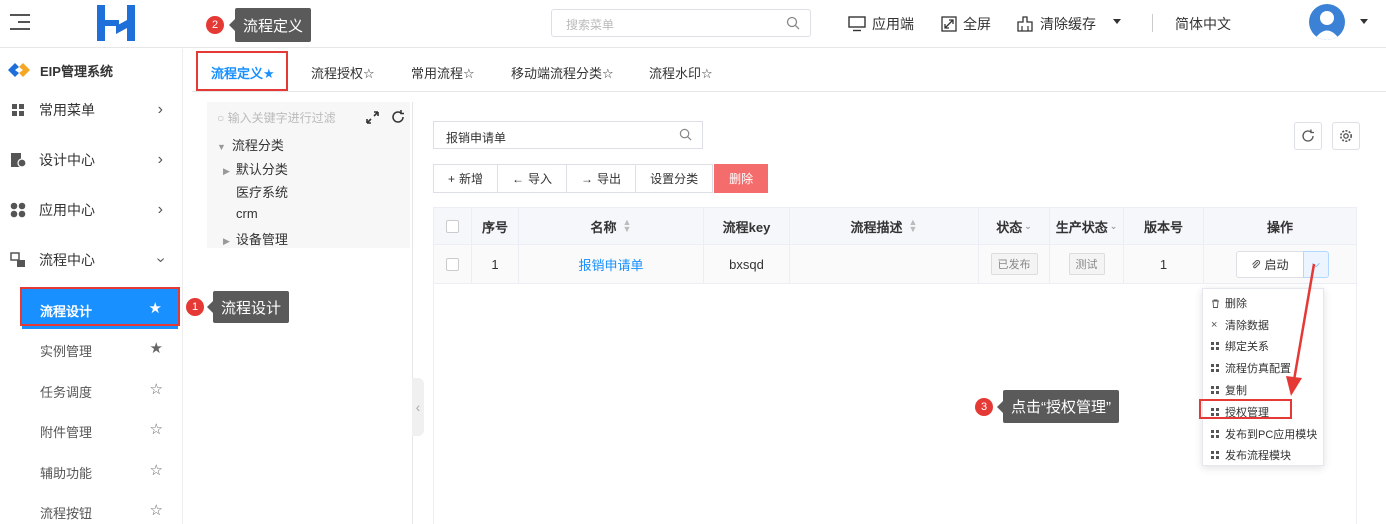  I want to click on column-header-production-status: 生产状态 ⌄, so click(1087, 226).